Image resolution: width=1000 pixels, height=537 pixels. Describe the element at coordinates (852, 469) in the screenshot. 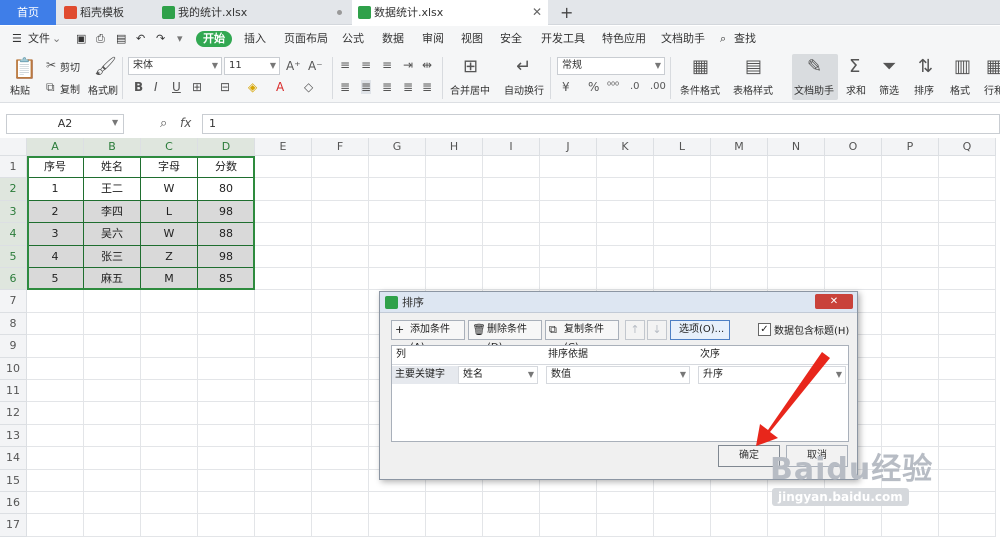

I see `watermark-title: Baidu经验` at that location.